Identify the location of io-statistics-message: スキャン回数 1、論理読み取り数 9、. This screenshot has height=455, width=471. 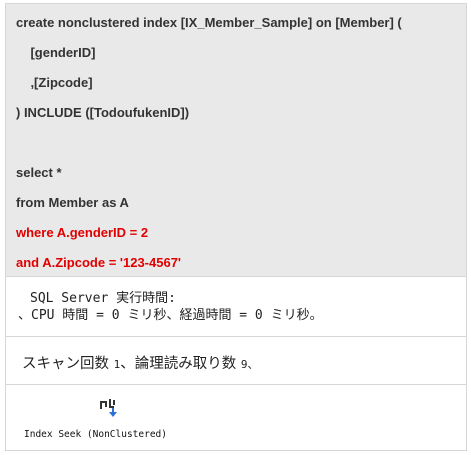
(236, 361).